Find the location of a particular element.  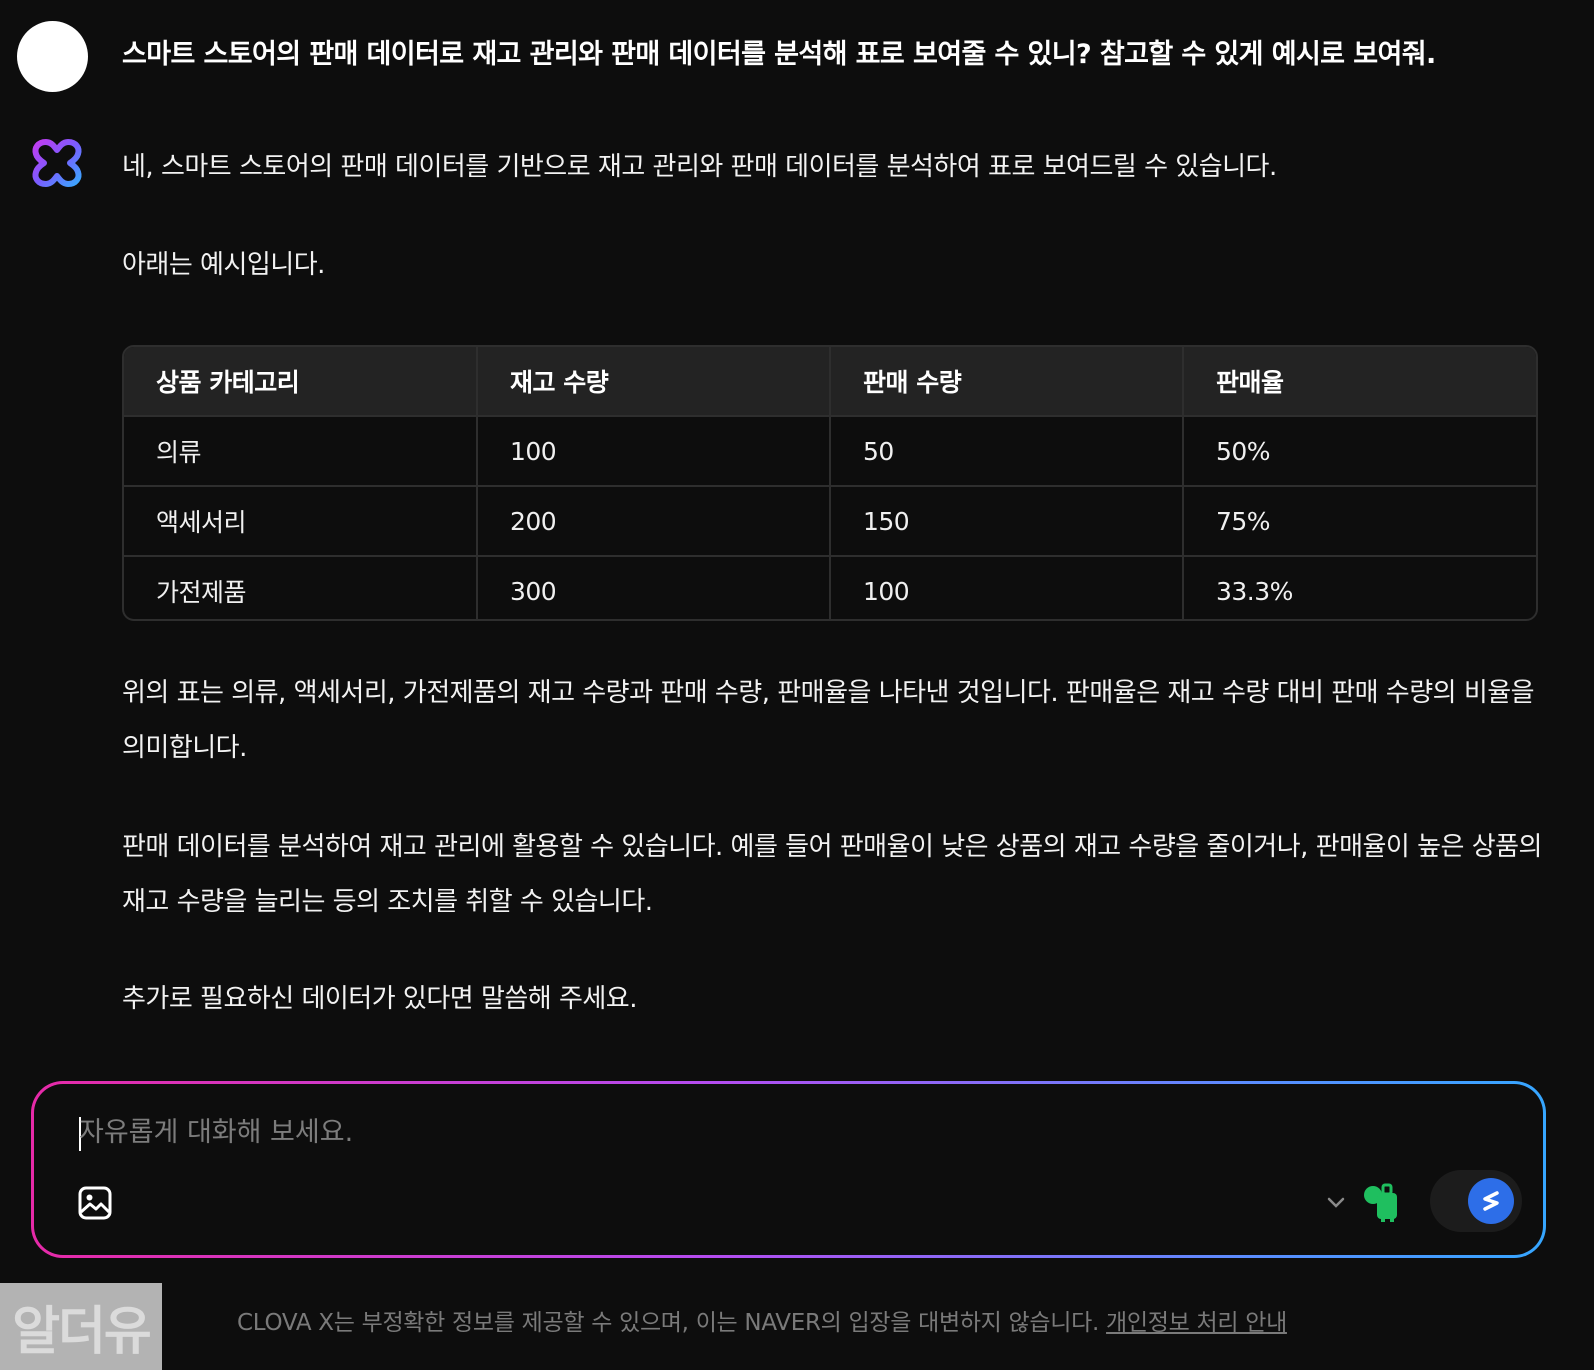

table-row: 의류 100 50 50% is located at coordinates (830, 451).